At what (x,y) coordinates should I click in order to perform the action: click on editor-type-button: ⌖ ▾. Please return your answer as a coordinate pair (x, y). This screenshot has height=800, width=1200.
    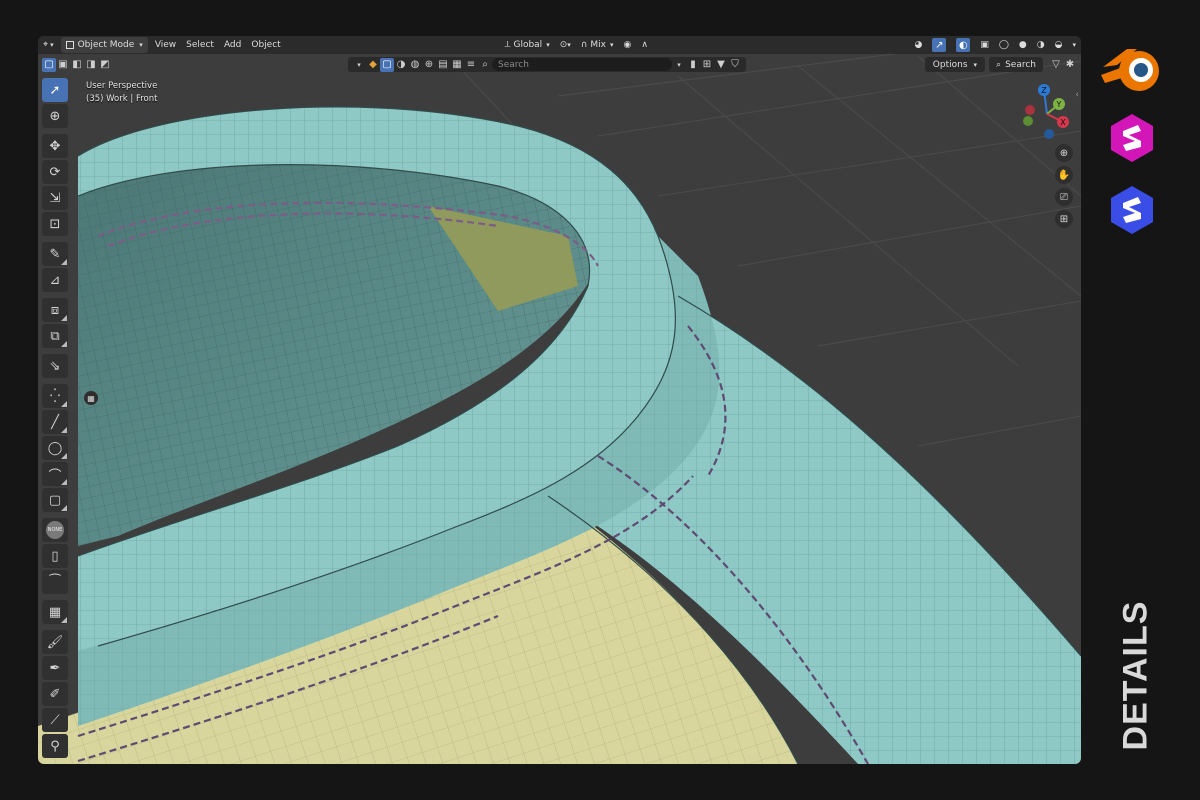
    Looking at the image, I should click on (48, 45).